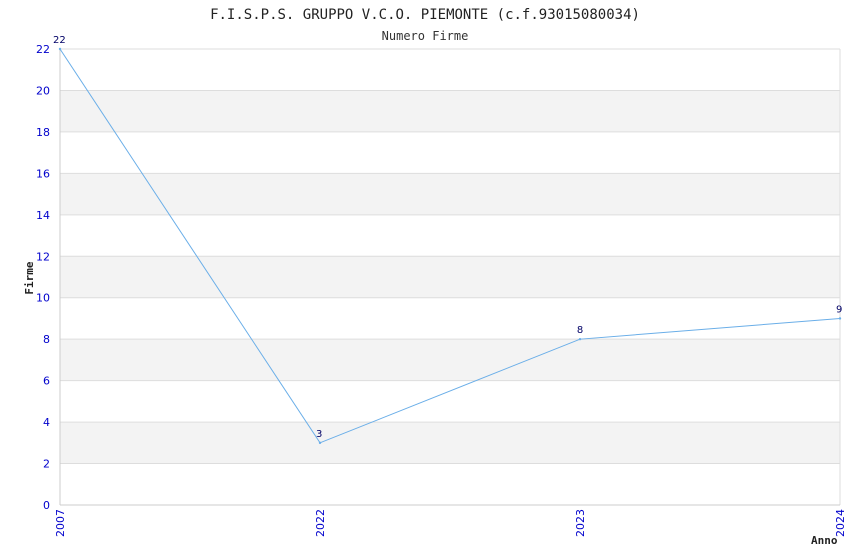 The height and width of the screenshot is (550, 850). Describe the element at coordinates (43, 215) in the screenshot. I see `y-tick-label: 14` at that location.